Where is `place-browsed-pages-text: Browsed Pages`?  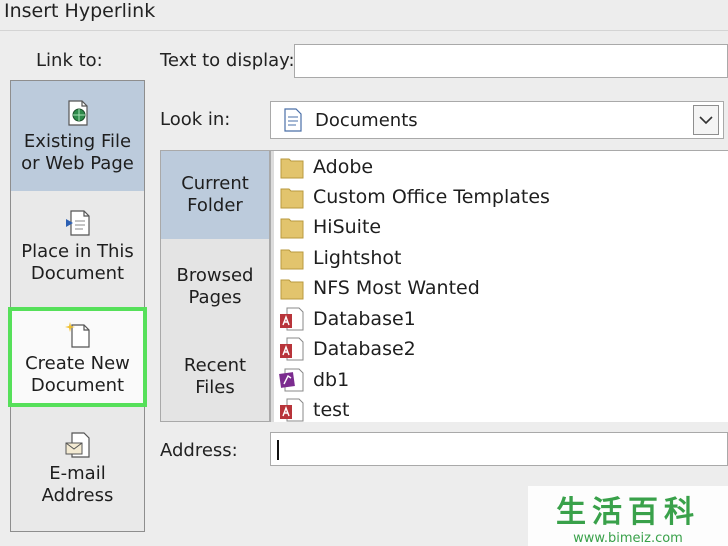
place-browsed-pages-text: Browsed Pages is located at coordinates (215, 287).